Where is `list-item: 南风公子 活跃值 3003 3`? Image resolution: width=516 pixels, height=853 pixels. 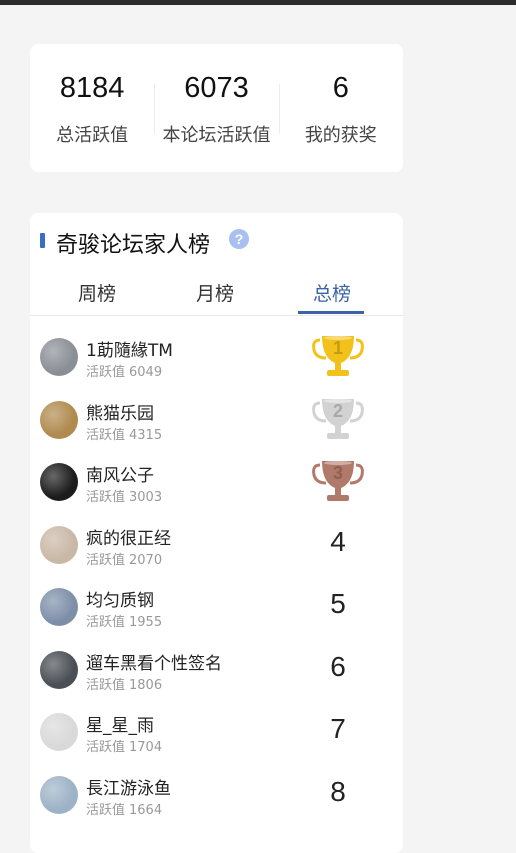 list-item: 南风公子 活跃值 3003 3 is located at coordinates (216, 481).